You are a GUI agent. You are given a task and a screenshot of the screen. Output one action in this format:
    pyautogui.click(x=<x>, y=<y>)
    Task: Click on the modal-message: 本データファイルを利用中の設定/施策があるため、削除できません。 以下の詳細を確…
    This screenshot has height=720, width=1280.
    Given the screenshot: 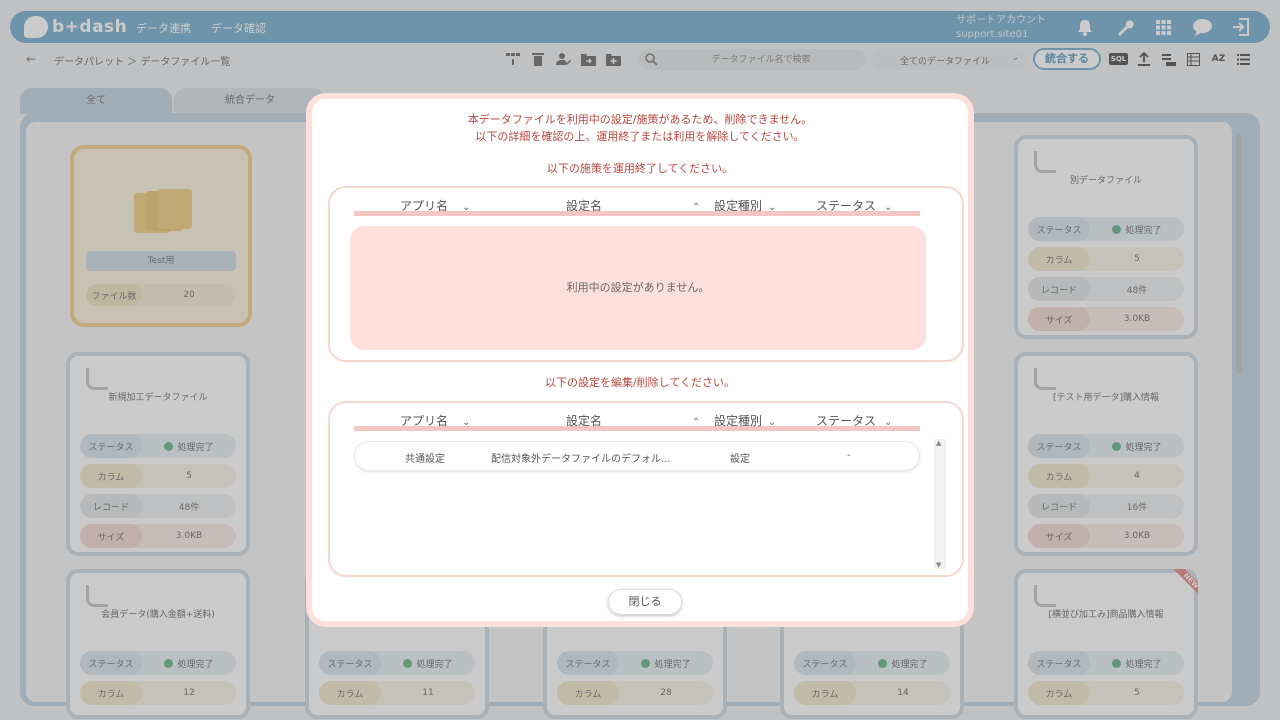 What is the action you would take?
    pyautogui.click(x=640, y=128)
    